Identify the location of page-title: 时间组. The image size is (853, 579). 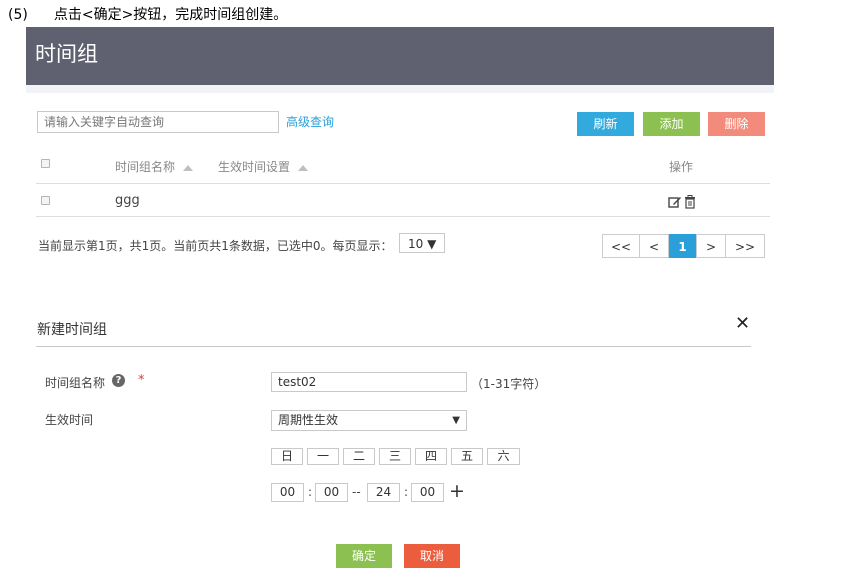
(66, 54).